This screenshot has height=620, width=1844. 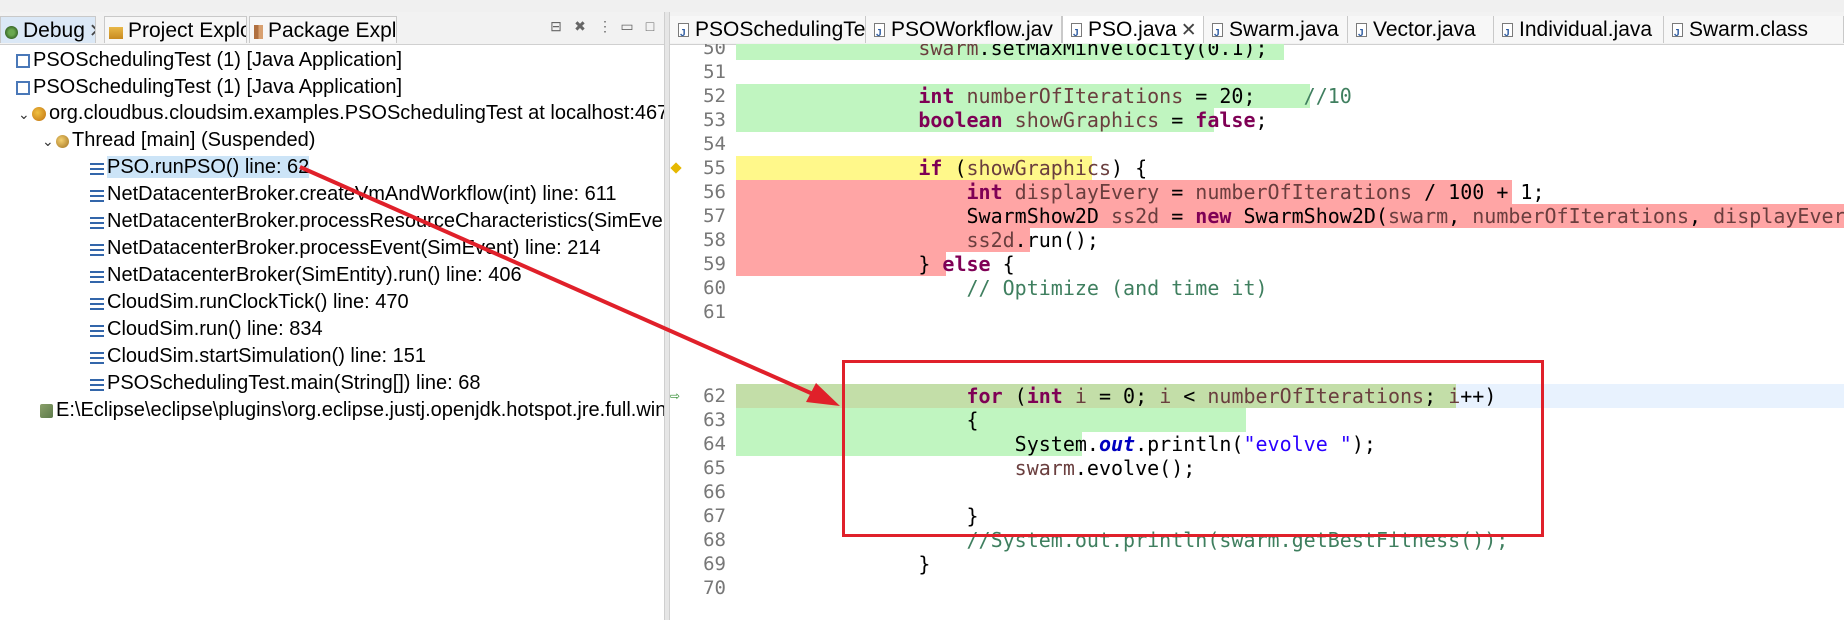 I want to click on line-number: 54, so click(x=714, y=144).